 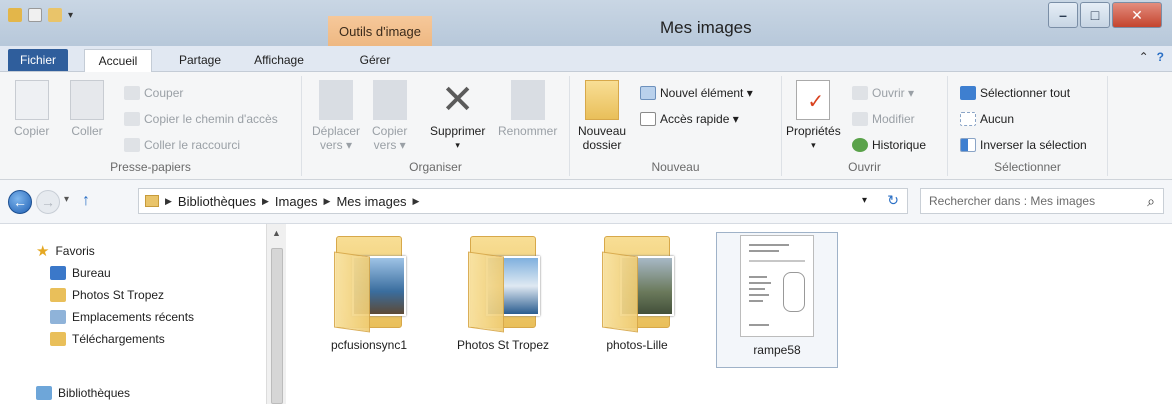 I want to click on quick-access-toolbar: ▾, so click(x=40, y=15).